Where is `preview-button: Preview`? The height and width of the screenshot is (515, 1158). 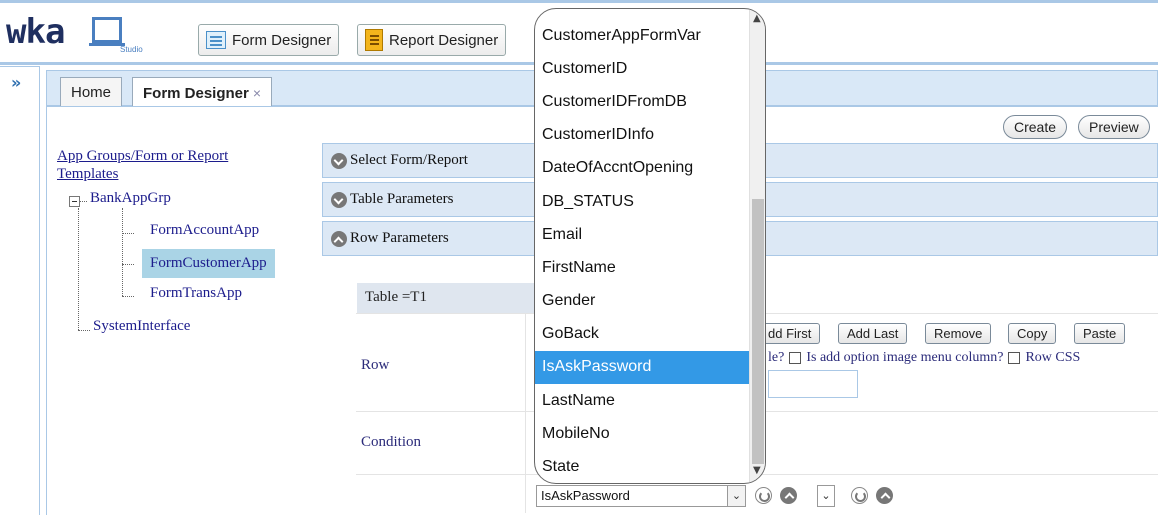
preview-button: Preview is located at coordinates (1114, 127).